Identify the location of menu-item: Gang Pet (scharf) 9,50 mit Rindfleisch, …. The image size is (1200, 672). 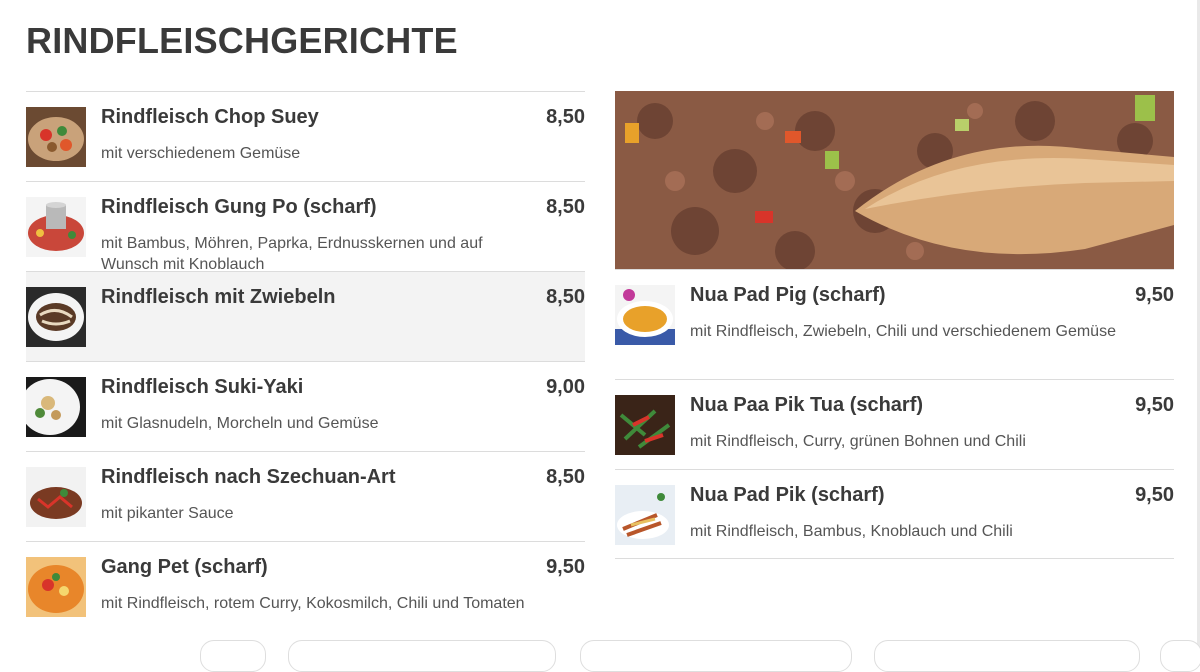
(305, 586).